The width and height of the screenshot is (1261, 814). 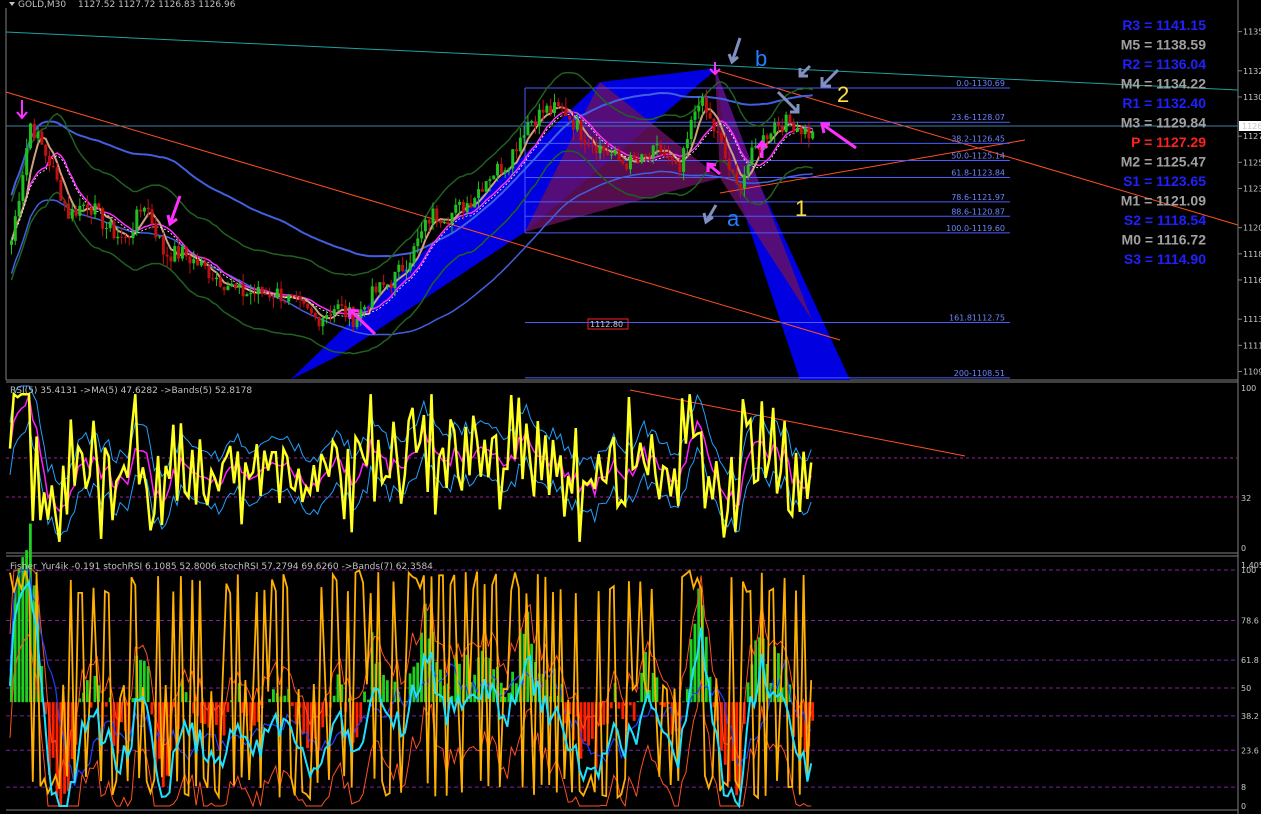 What do you see at coordinates (1163, 84) in the screenshot?
I see `pivot-label: M4 = 1134.22` at bounding box center [1163, 84].